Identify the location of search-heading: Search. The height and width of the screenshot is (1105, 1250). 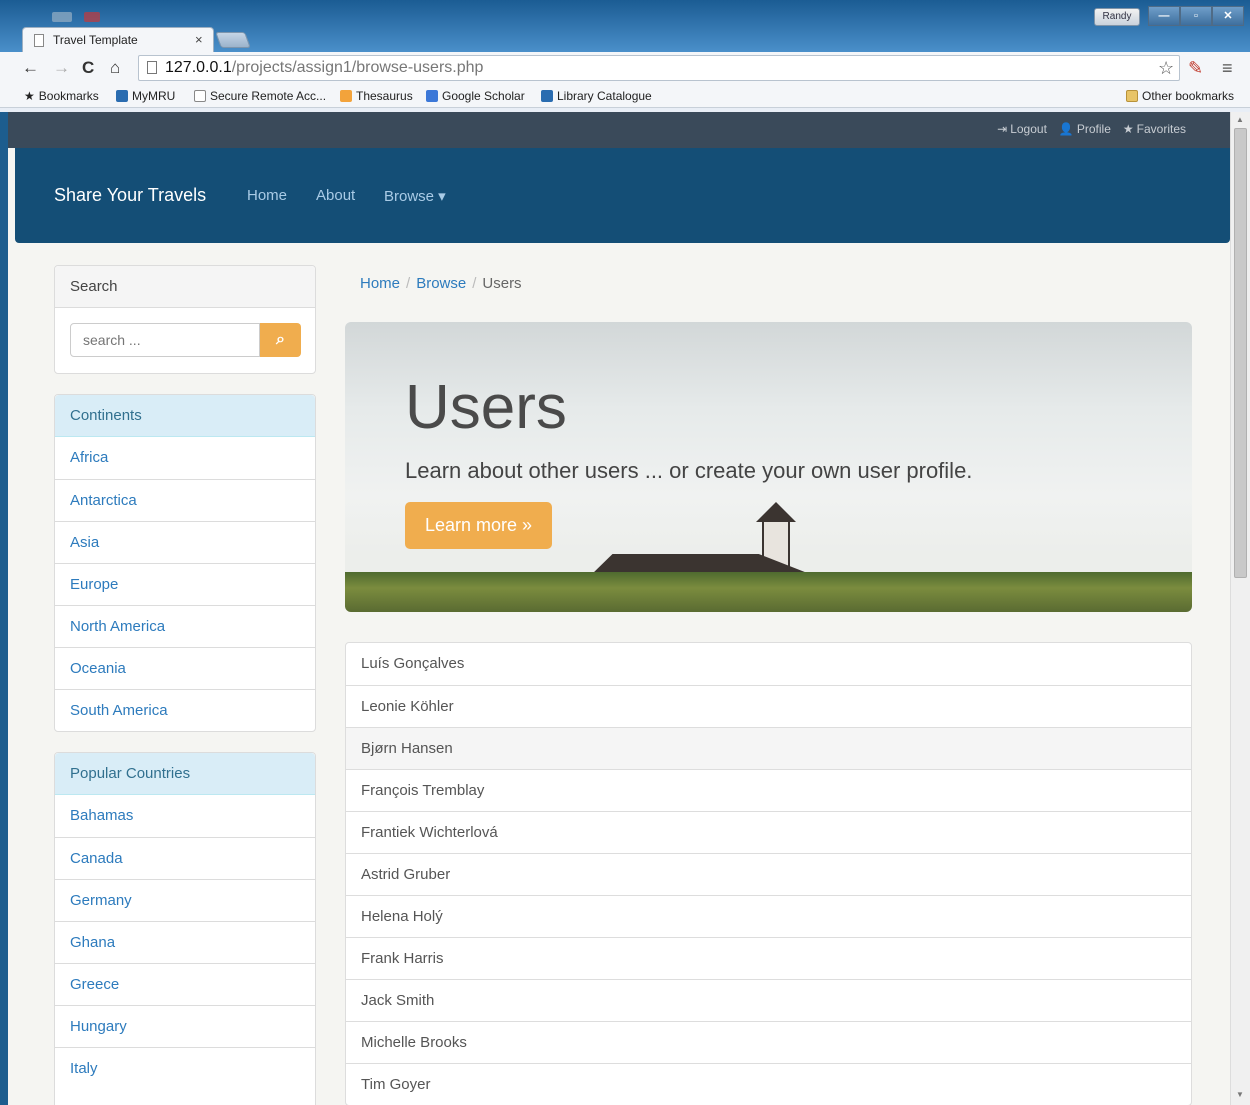
(185, 287).